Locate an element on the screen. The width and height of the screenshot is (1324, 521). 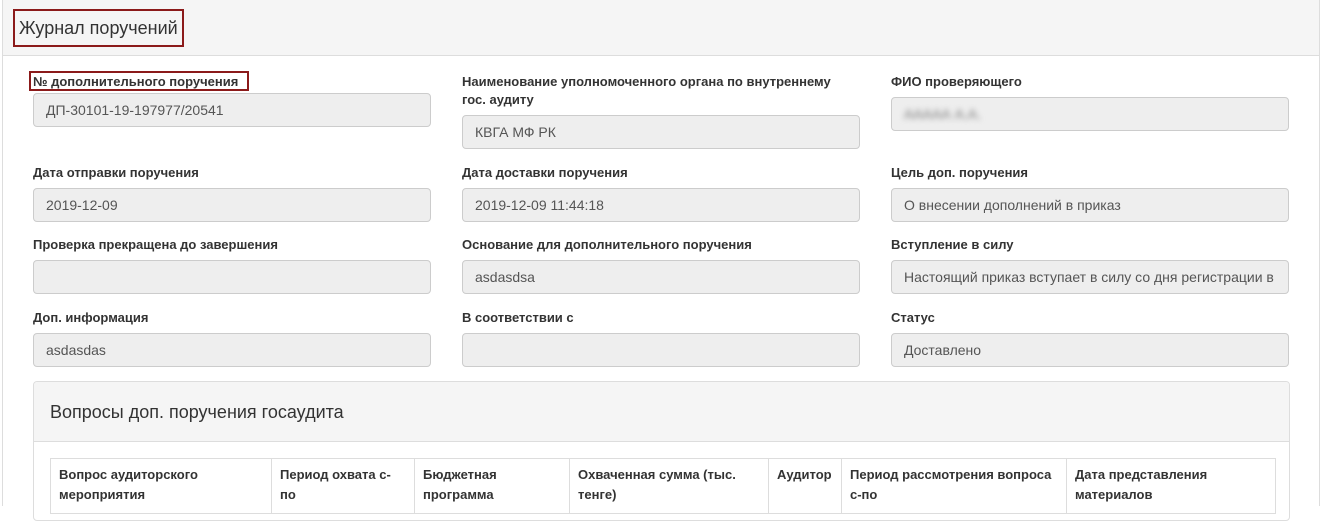
field-label: Доп. информация is located at coordinates (91, 317).